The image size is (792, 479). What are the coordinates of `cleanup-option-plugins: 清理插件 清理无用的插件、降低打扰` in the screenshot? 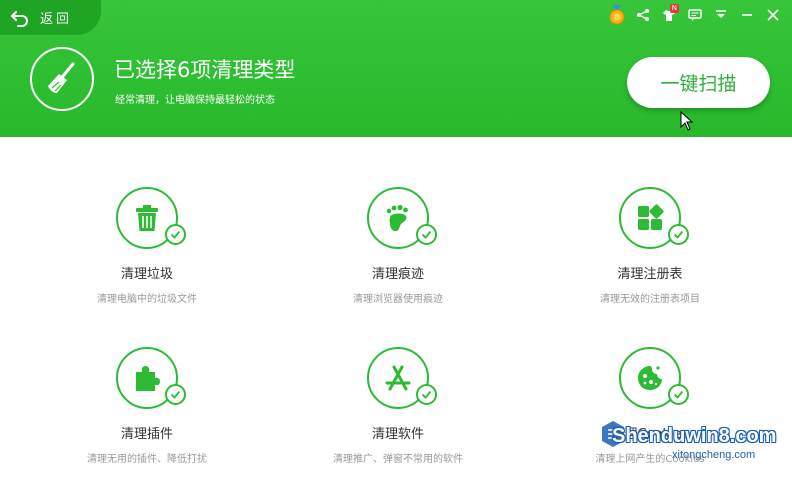 It's located at (147, 413).